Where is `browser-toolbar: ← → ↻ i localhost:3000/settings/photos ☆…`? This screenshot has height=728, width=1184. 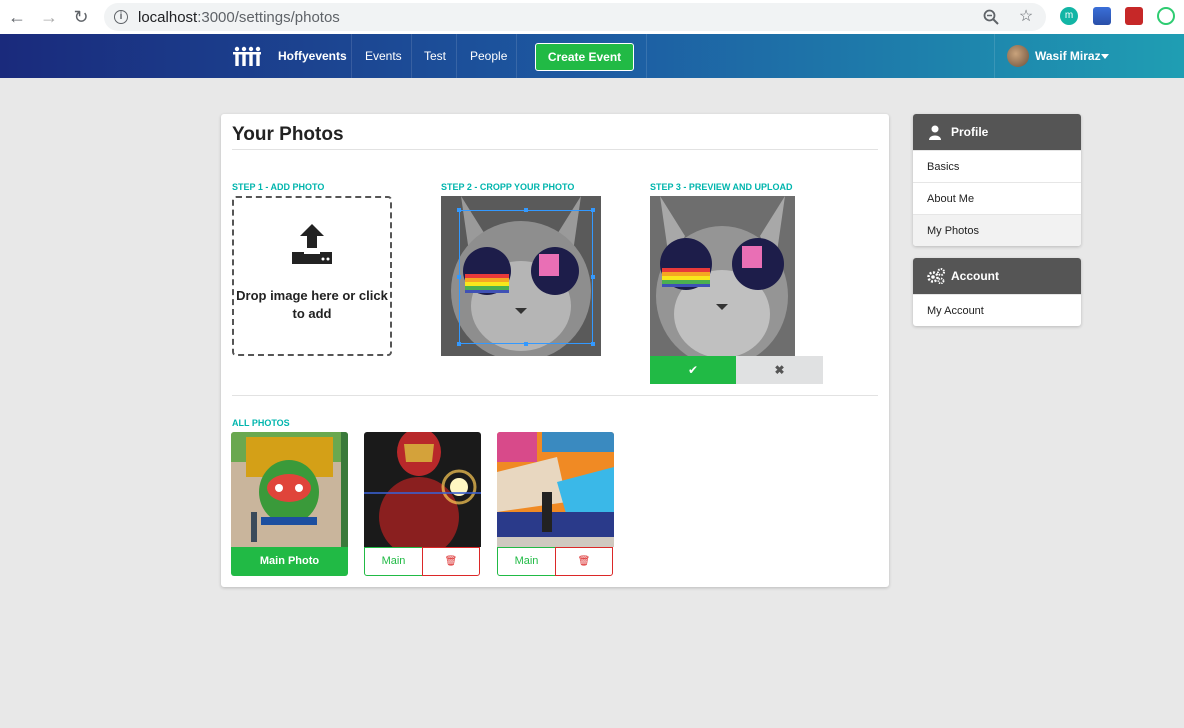 browser-toolbar: ← → ↻ i localhost:3000/settings/photos ☆… is located at coordinates (592, 17).